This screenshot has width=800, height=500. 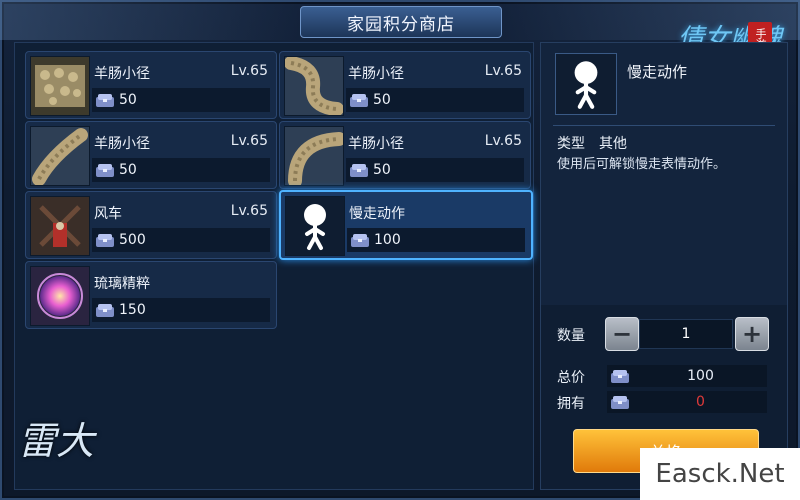 What do you see at coordinates (571, 144) in the screenshot?
I see `detail-type-label: 类型` at bounding box center [571, 144].